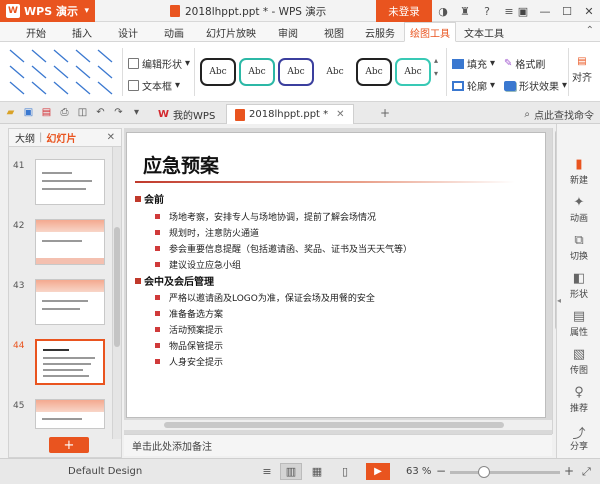 The height and width of the screenshot is (484, 600). I want to click on command-search: ⌕ 点此查找命令, so click(559, 114).